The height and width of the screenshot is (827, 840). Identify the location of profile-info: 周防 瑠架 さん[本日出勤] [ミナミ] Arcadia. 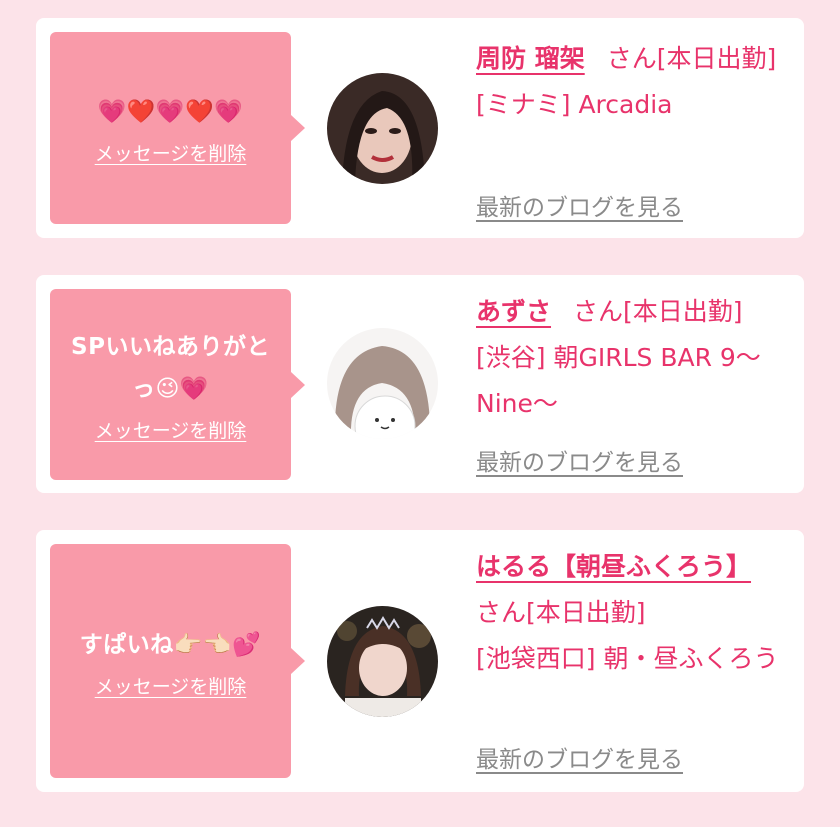
(636, 82).